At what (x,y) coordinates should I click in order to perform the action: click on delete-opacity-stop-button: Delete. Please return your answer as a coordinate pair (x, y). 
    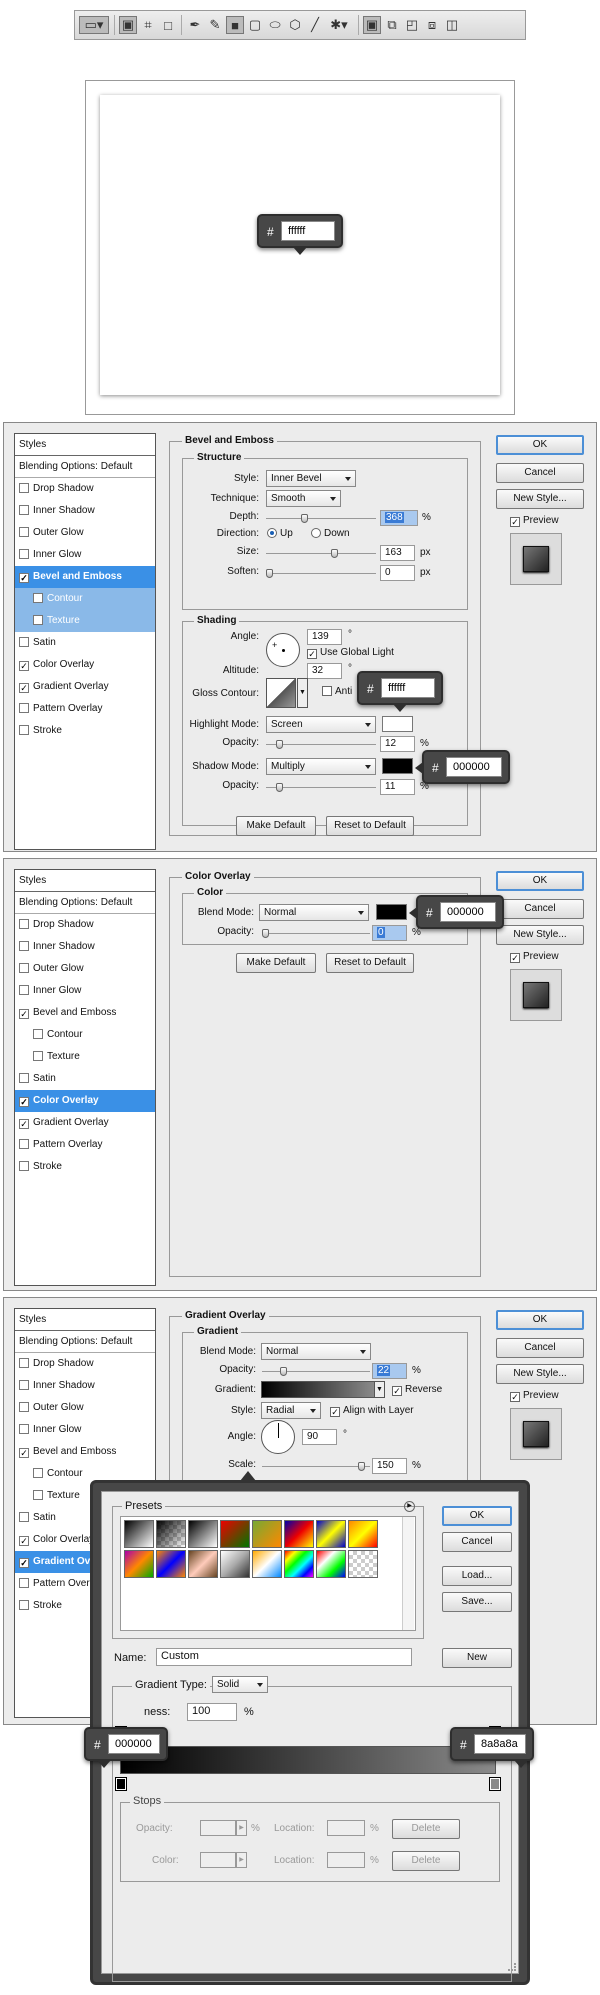
    Looking at the image, I should click on (426, 1829).